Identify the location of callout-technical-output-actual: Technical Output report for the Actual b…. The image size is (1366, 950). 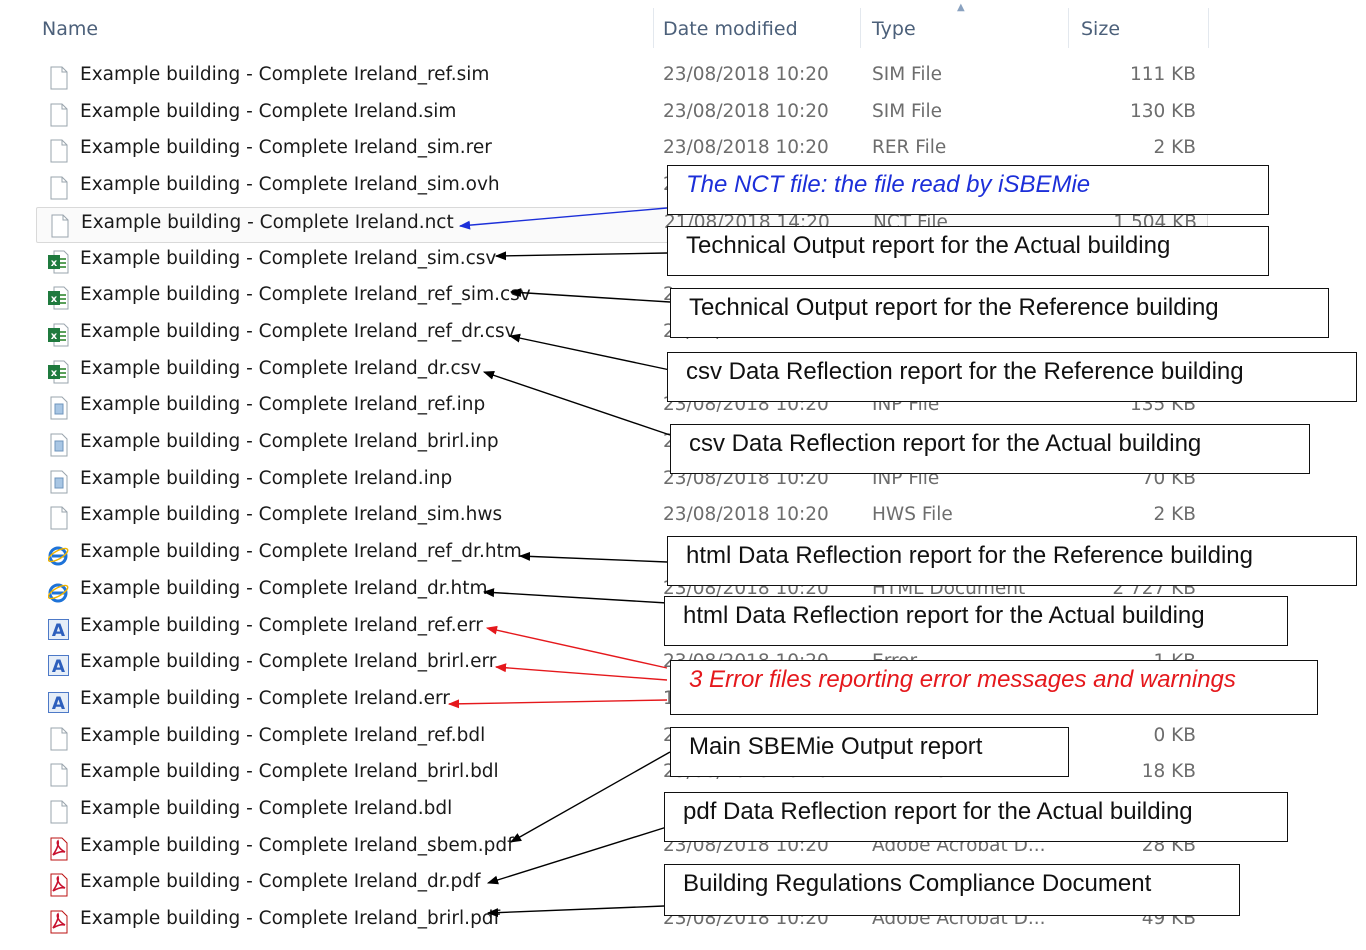
(968, 251).